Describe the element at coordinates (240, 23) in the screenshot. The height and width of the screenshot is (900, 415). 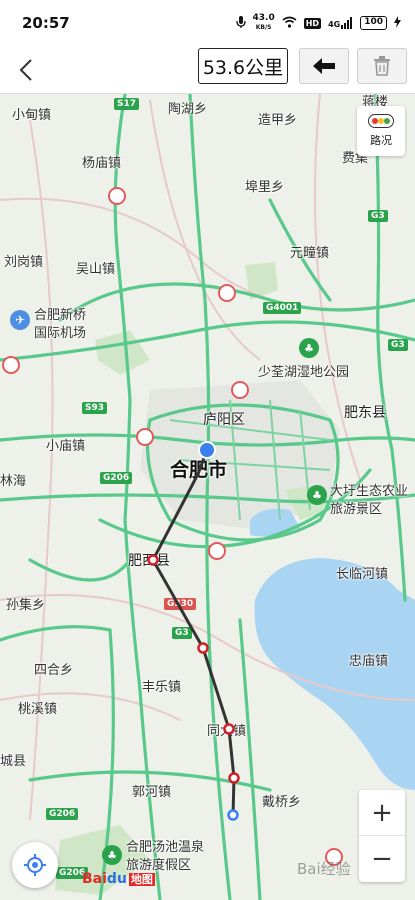
I see `microphone-icon` at that location.